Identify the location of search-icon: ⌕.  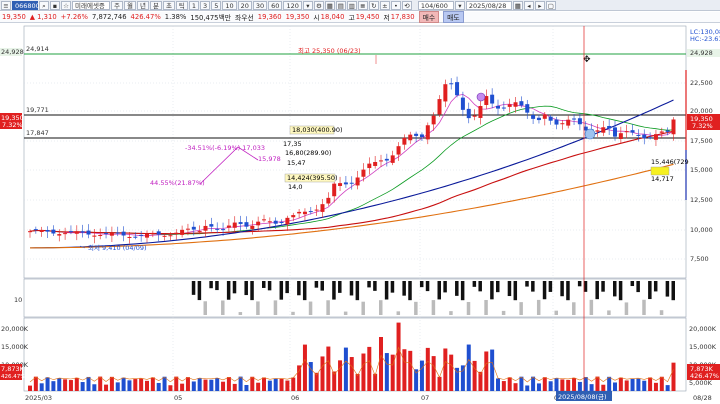
(44, 5).